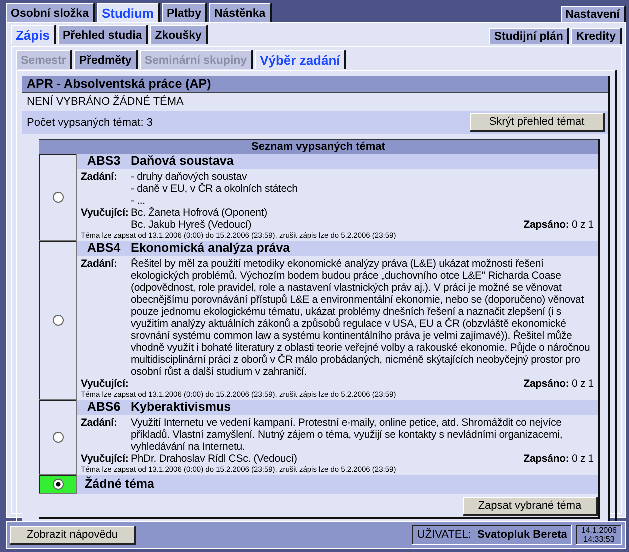  I want to click on submit-topic-button: Zapsat vybrané téma, so click(530, 506).